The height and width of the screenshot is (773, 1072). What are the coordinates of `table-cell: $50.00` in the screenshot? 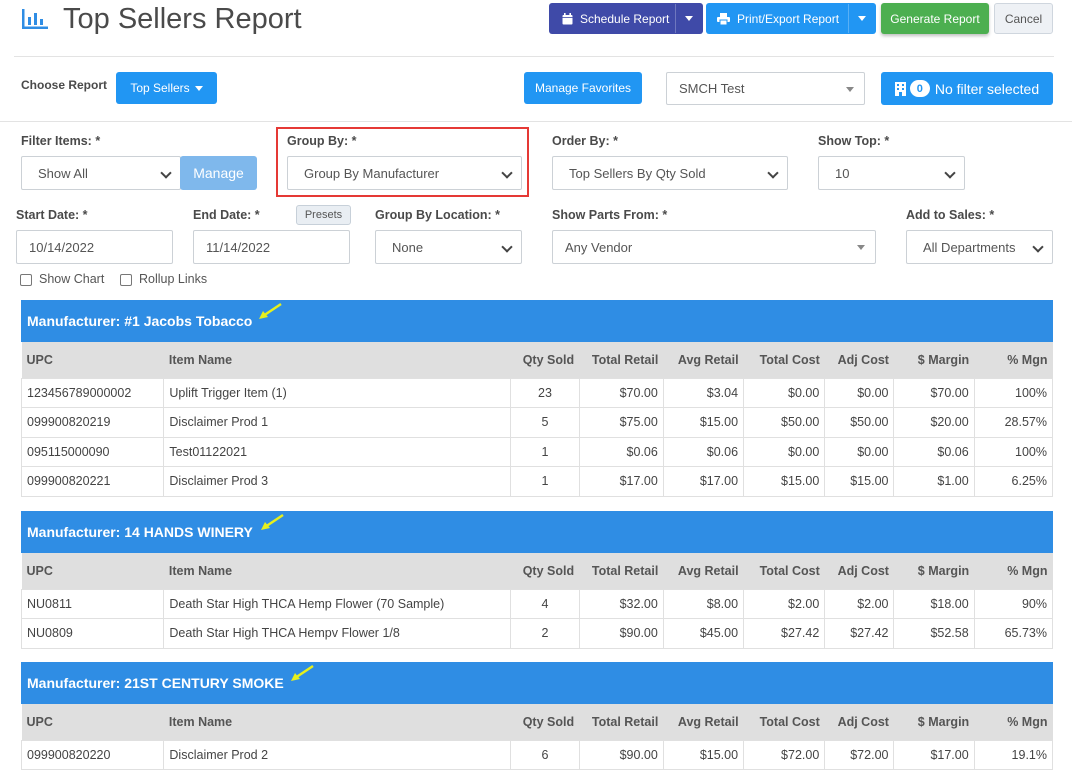 It's located at (784, 422).